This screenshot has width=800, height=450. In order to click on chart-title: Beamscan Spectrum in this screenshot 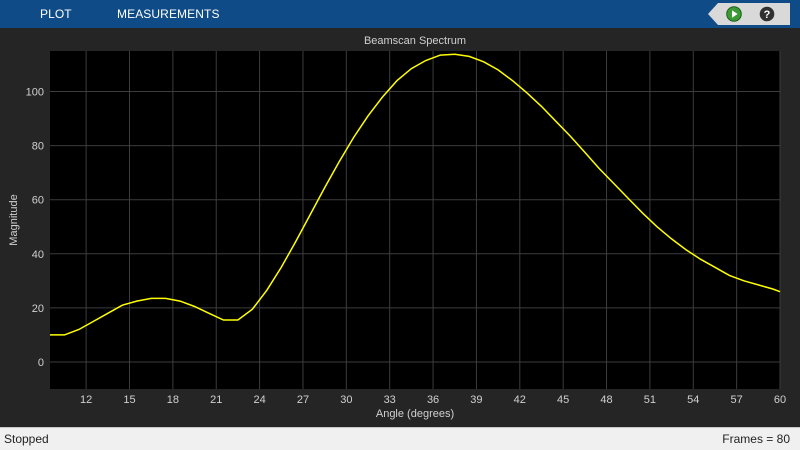, I will do `click(415, 41)`.